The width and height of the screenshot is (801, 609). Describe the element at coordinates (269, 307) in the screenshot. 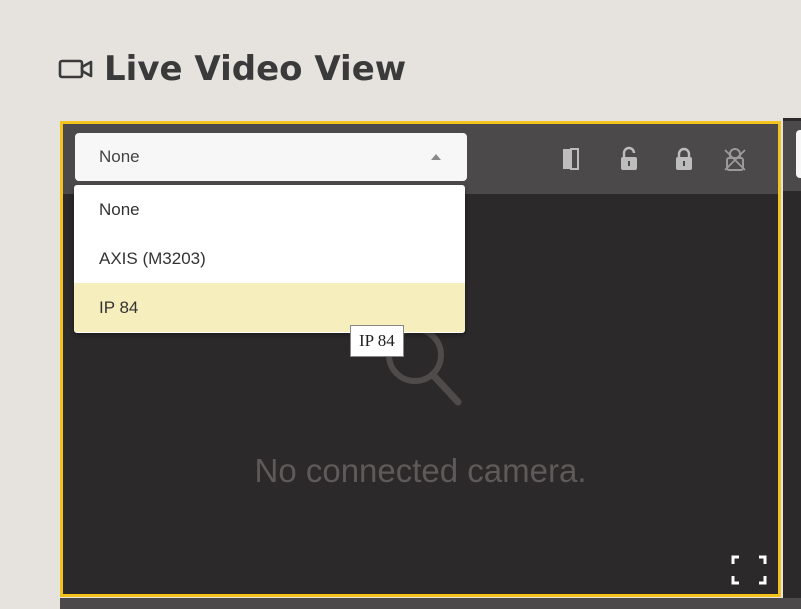

I see `dropdown-option-ip84: IP 84` at that location.